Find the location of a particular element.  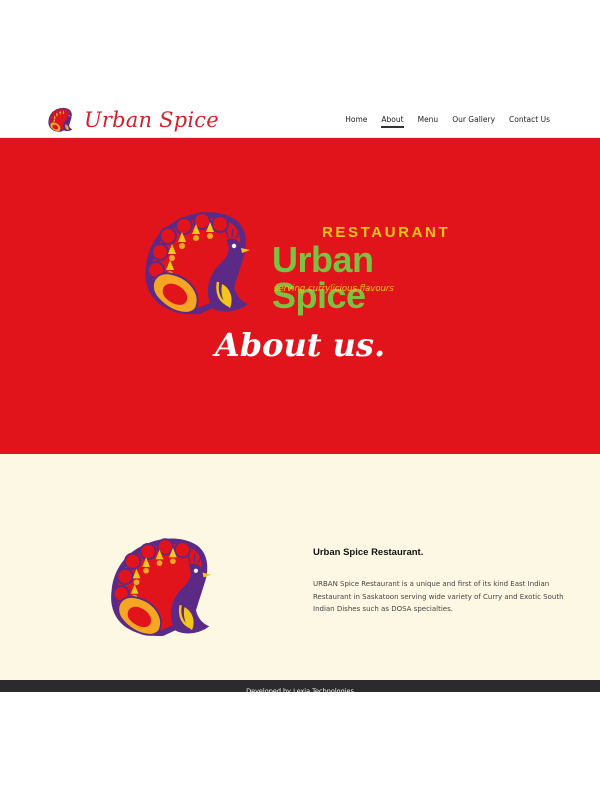

logo-tagline: serving currylicious flavours is located at coordinates (334, 289).